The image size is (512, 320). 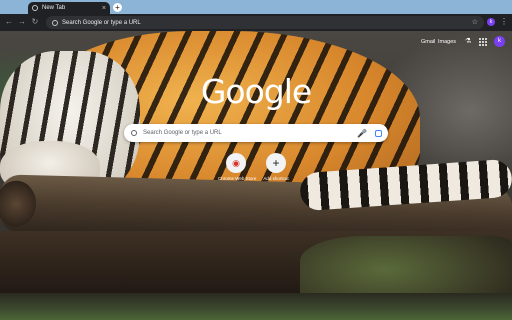 I want to click on new-tab-button: +, so click(x=117, y=7).